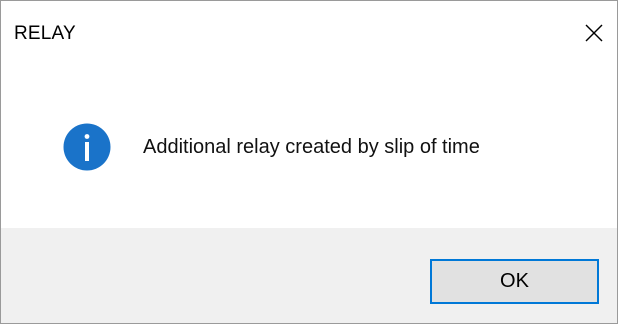  I want to click on dialog-message: Additional relay created by slip of time, so click(311, 147).